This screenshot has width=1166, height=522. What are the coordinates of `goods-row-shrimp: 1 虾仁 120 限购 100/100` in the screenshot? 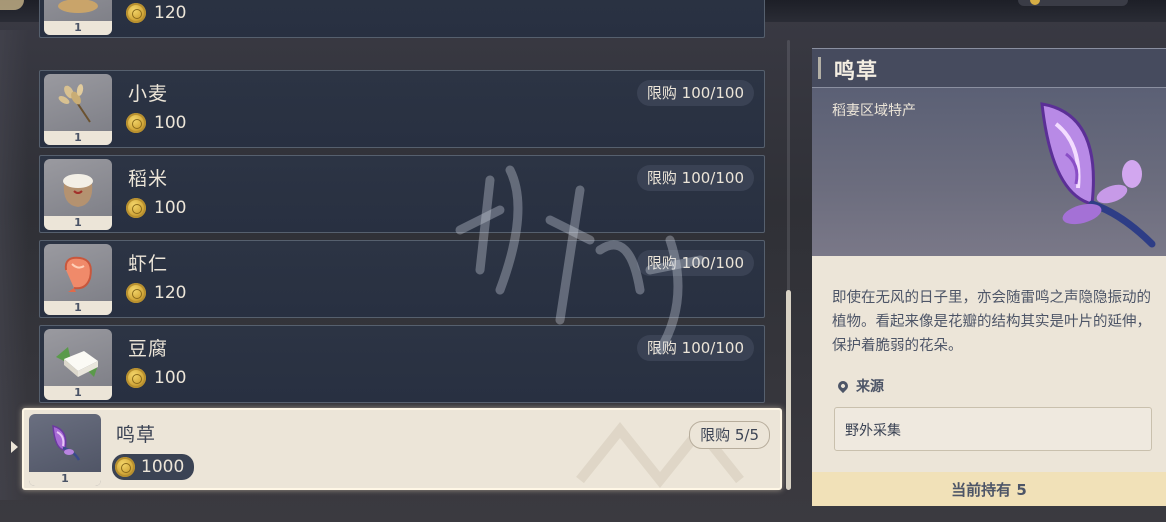 It's located at (402, 279).